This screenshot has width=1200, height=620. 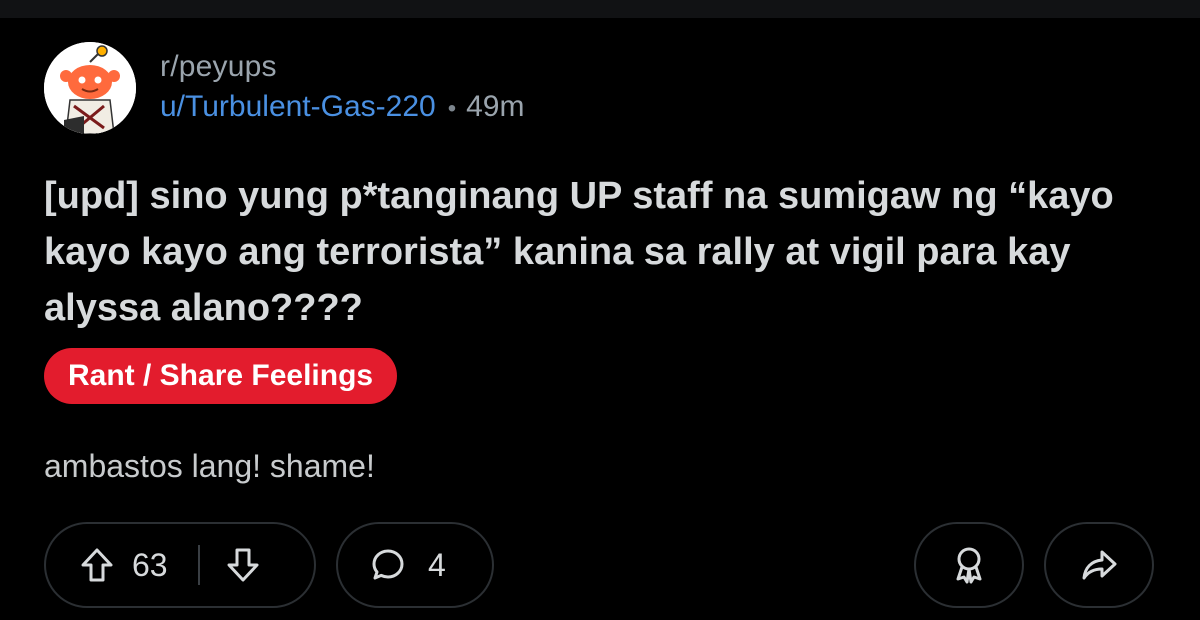 I want to click on award-icon, so click(x=969, y=565).